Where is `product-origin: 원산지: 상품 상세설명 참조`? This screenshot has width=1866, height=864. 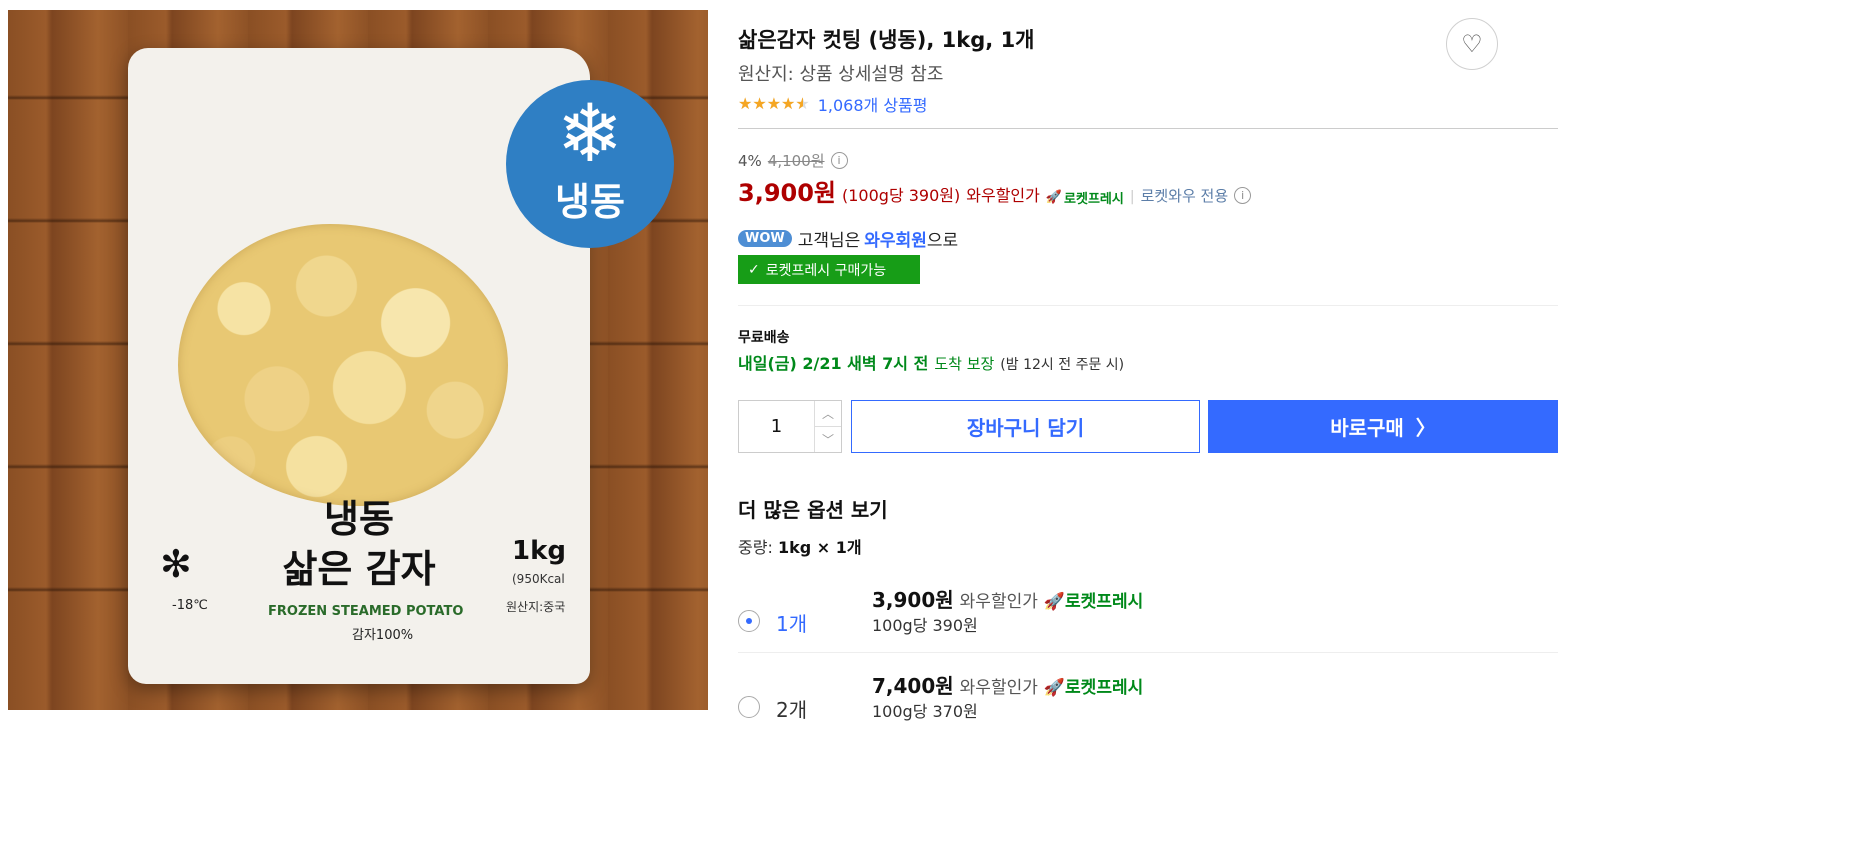 product-origin: 원산지: 상품 상세설명 참조 is located at coordinates (841, 74).